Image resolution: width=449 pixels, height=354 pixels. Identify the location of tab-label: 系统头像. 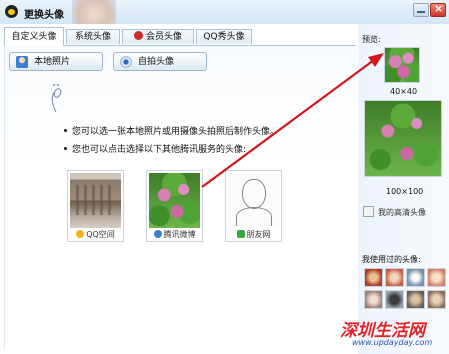
(92, 37).